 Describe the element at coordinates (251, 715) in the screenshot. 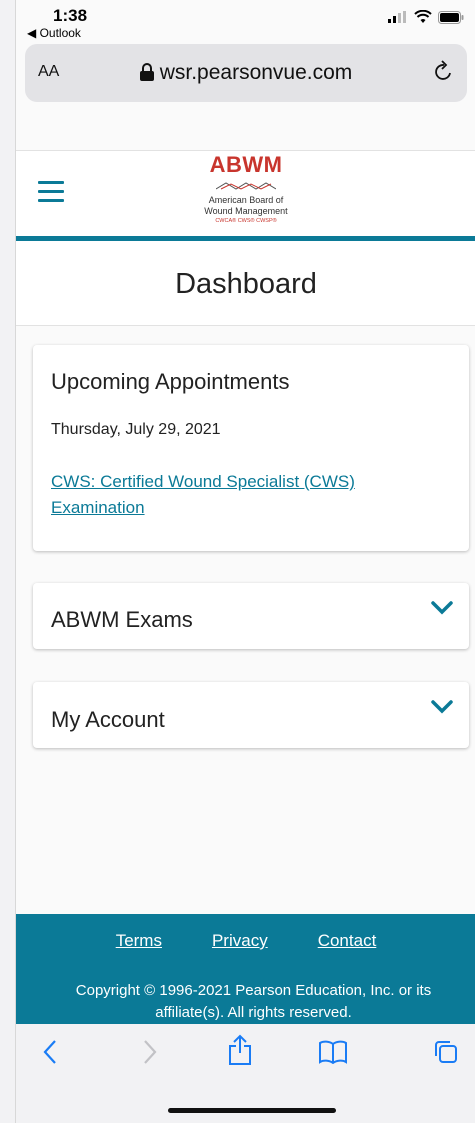

I see `my-account-section: My Account` at that location.